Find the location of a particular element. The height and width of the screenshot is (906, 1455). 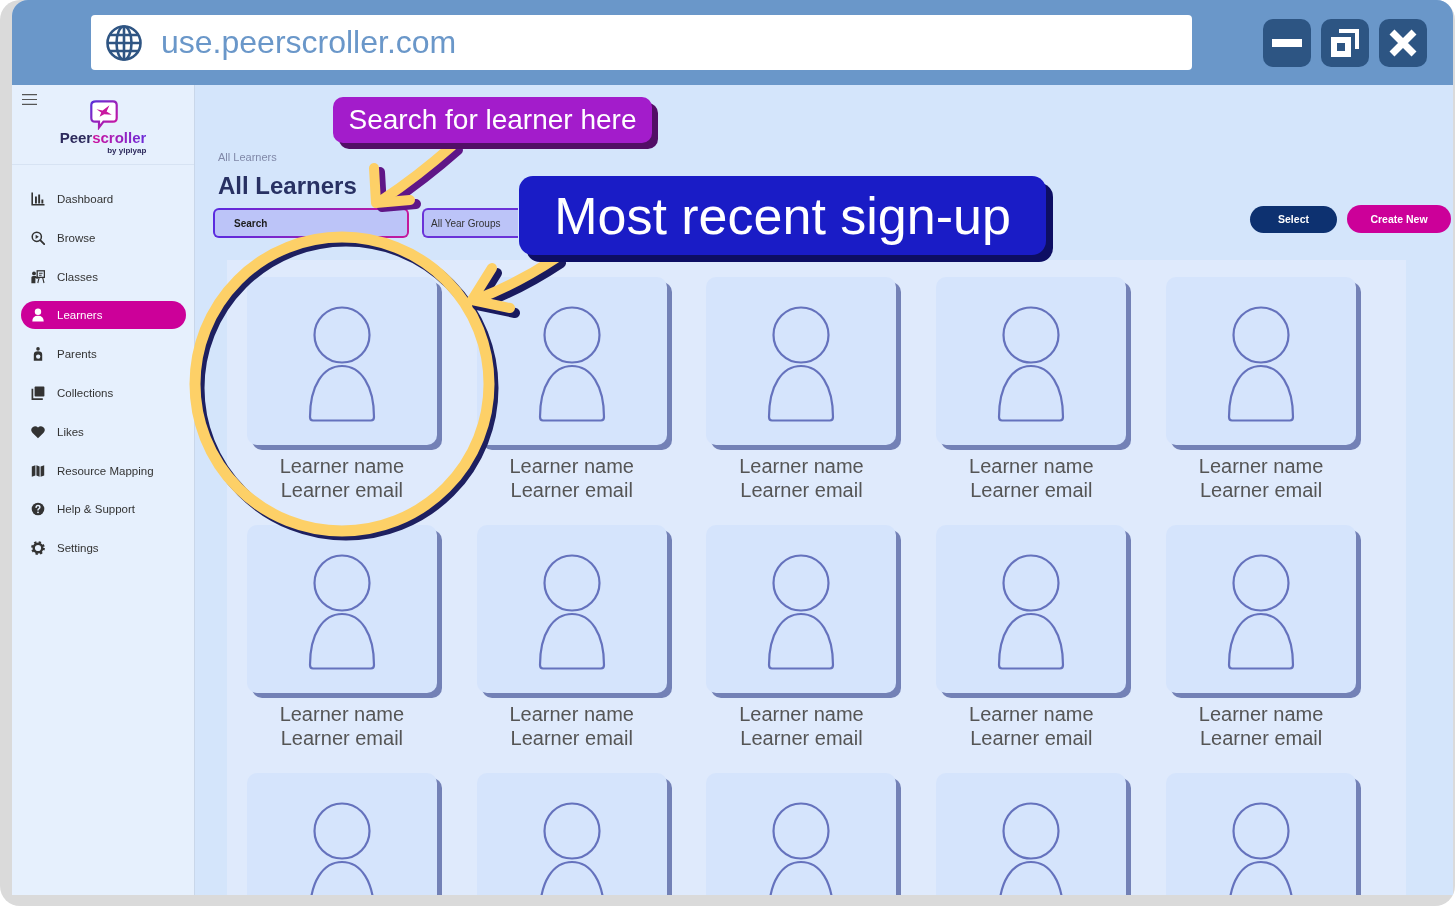

teacher-board-icon is located at coordinates (38, 276).